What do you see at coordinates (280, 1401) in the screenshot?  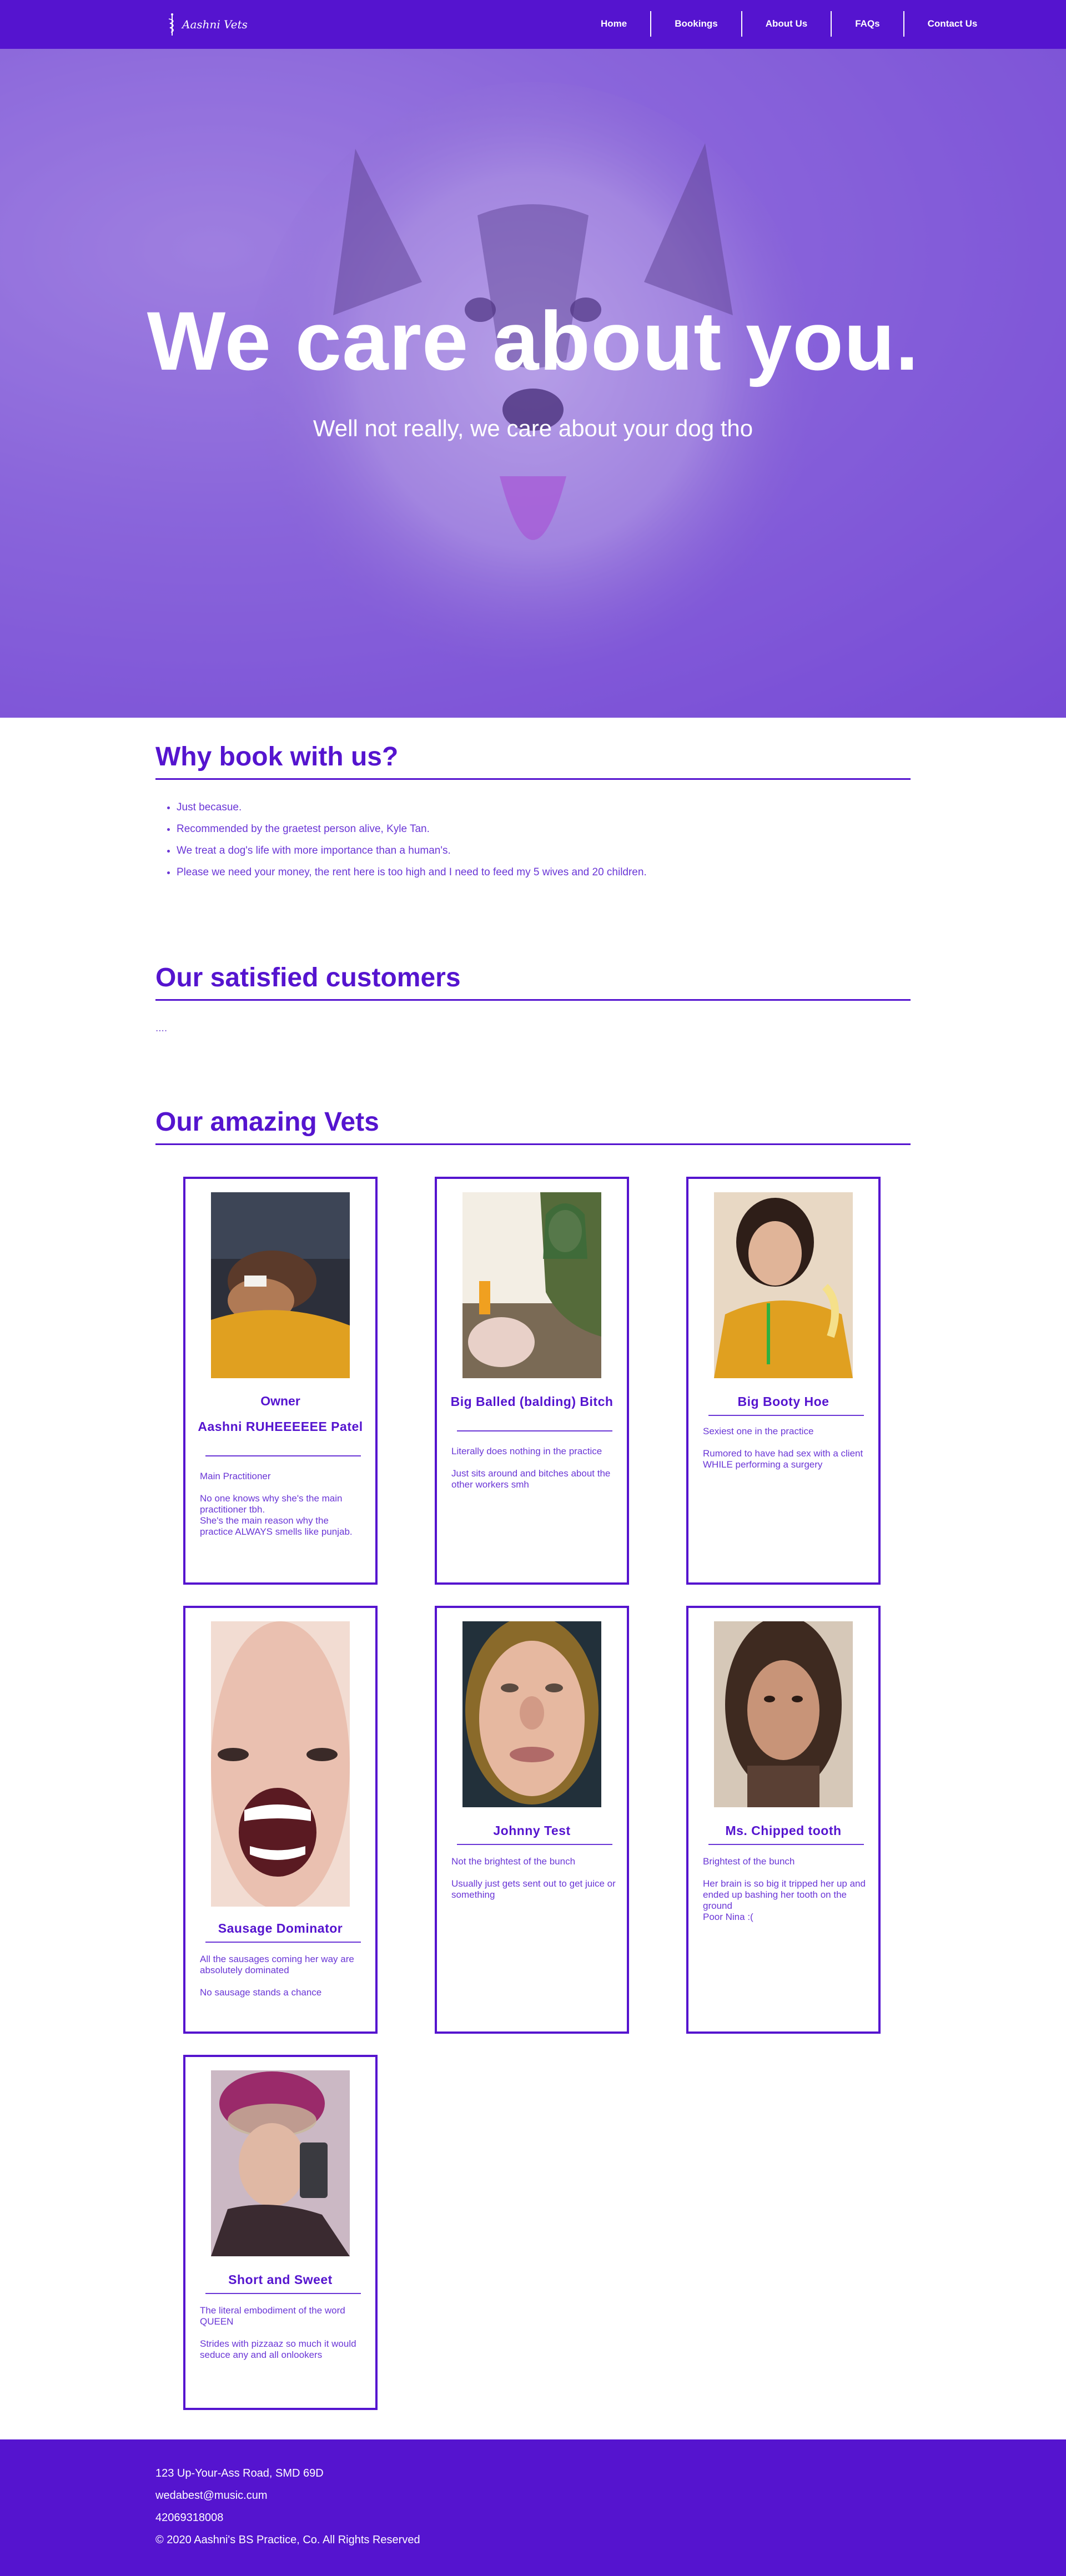 I see `vet-role: Owner` at bounding box center [280, 1401].